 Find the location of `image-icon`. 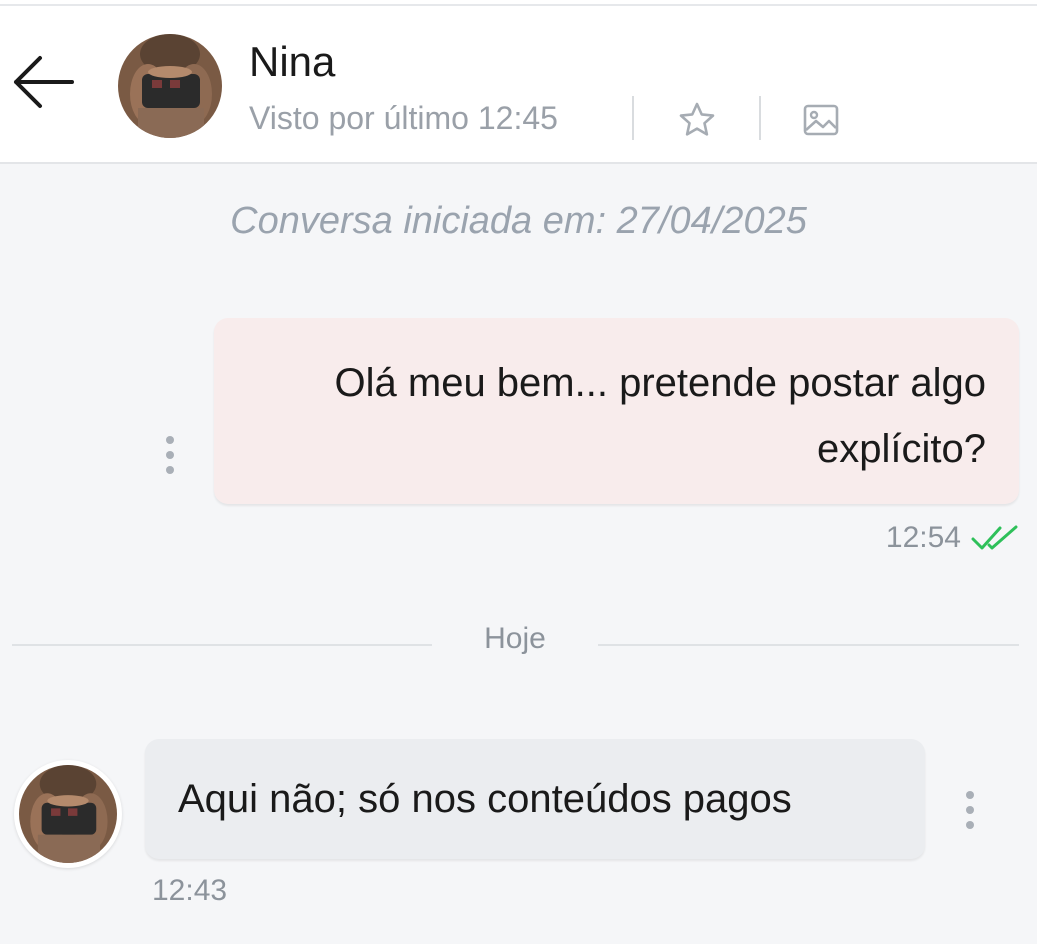

image-icon is located at coordinates (821, 120).